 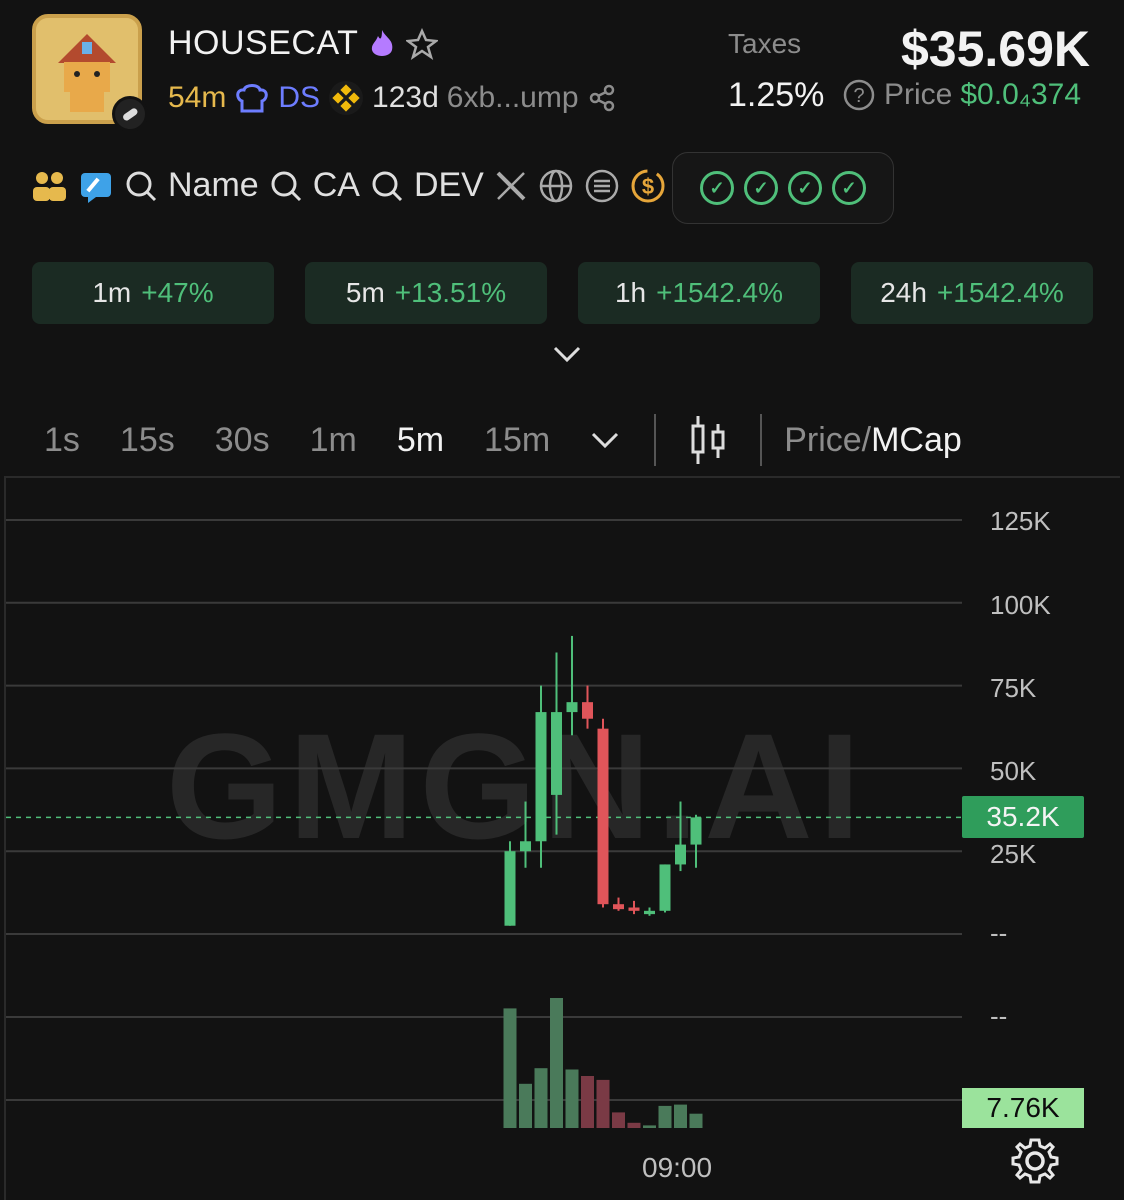 What do you see at coordinates (1020, 605) in the screenshot?
I see `y-tick-100k: 100K` at bounding box center [1020, 605].